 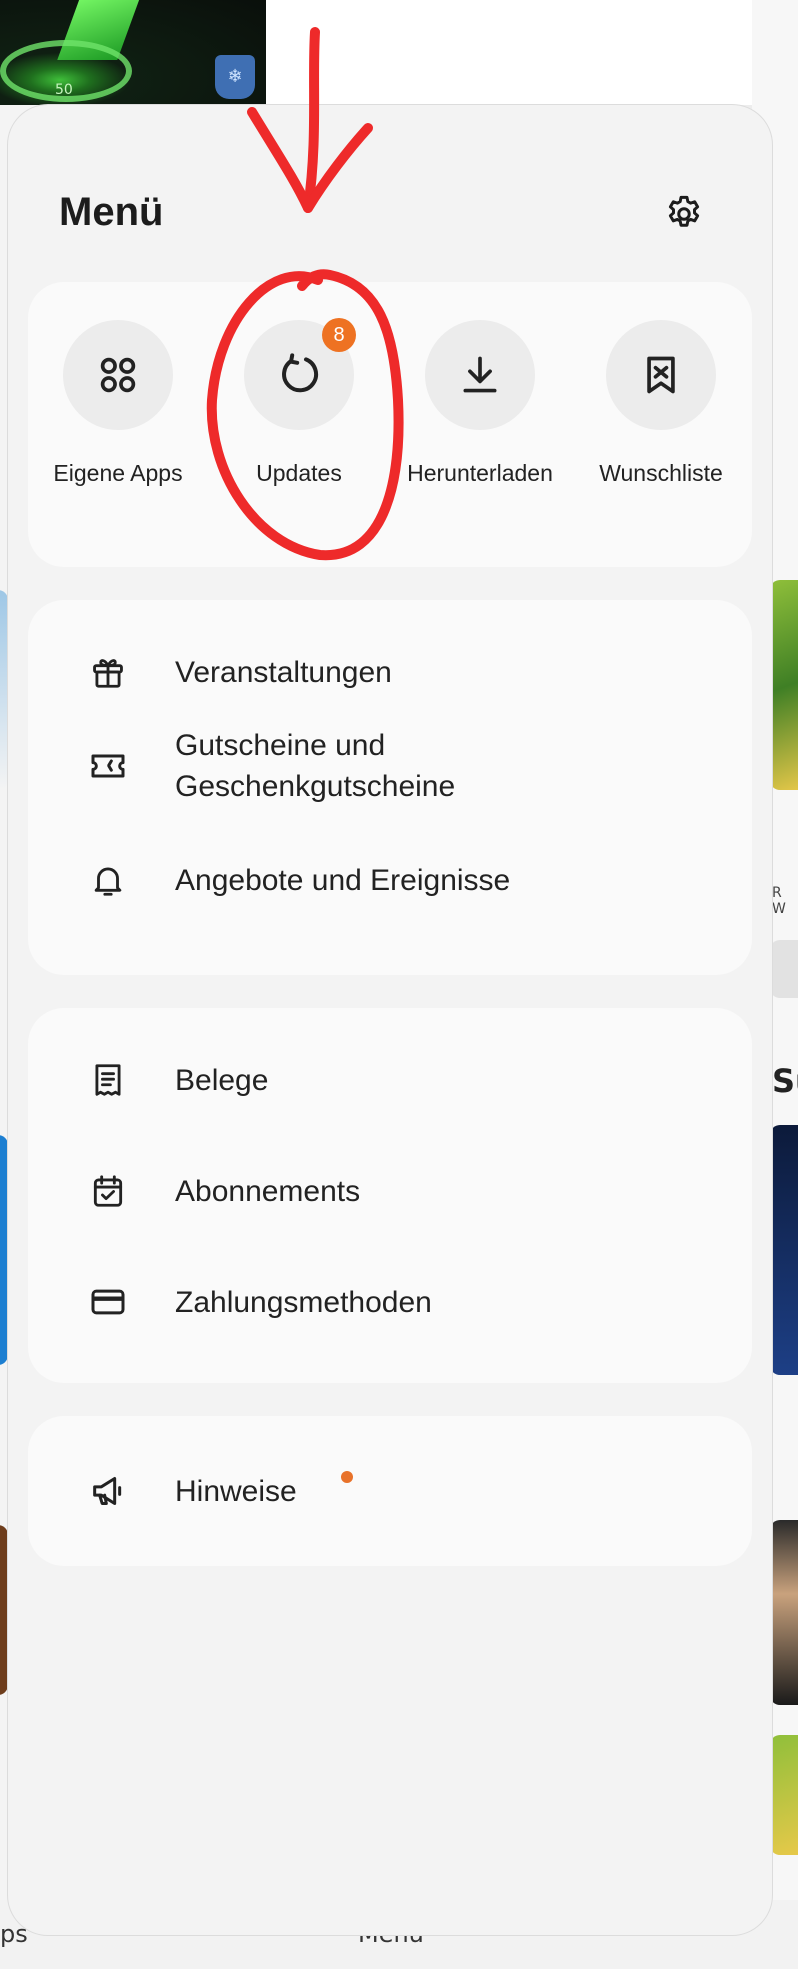 I want to click on gift-icon, so click(x=108, y=672).